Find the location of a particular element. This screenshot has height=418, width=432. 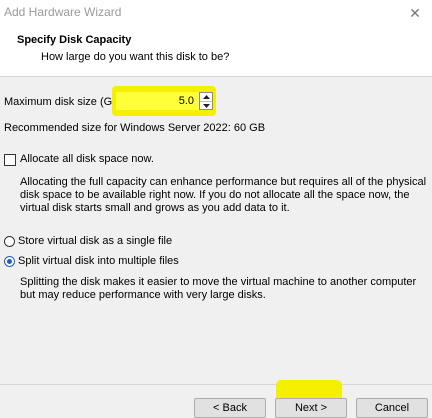

allocate-checkbox is located at coordinates (10, 160).